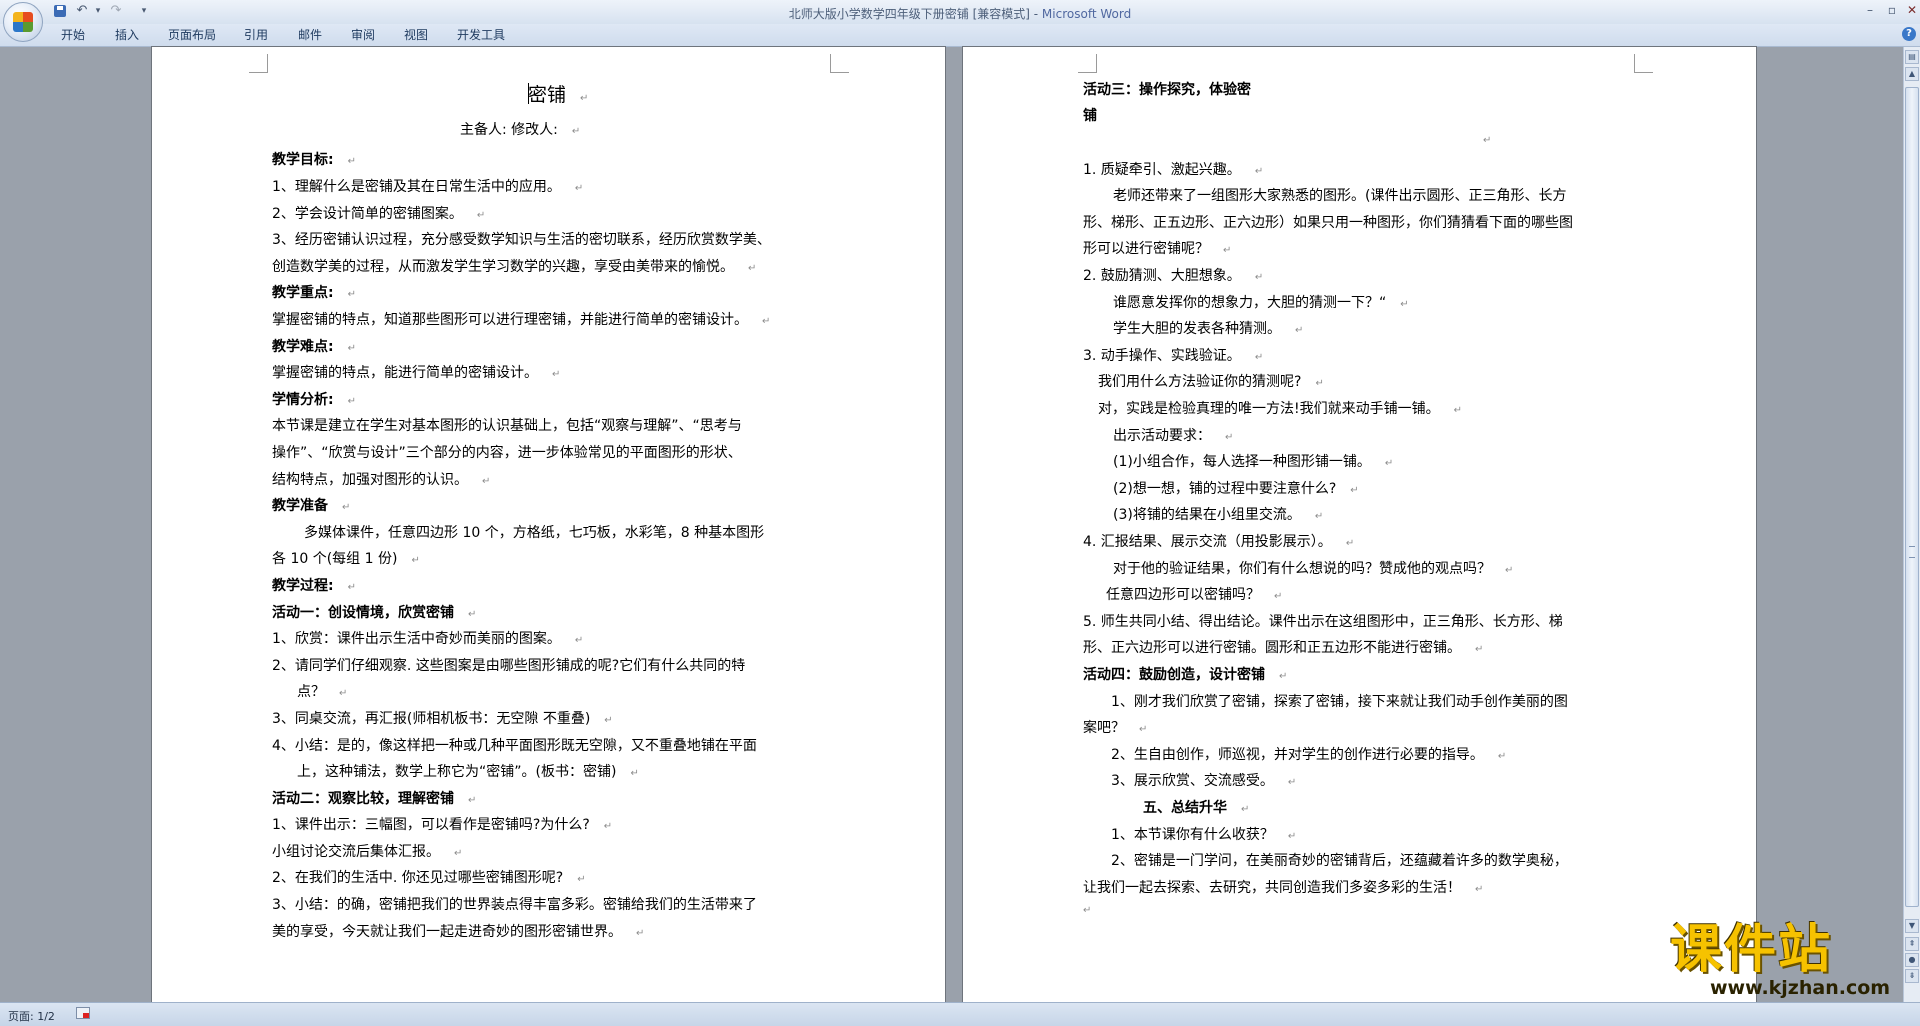 Image resolution: width=1920 pixels, height=1026 pixels. Describe the element at coordinates (427, 188) in the screenshot. I see `paragraph: 1、理解什么是密铺及其在日常生活中的应用。` at that location.